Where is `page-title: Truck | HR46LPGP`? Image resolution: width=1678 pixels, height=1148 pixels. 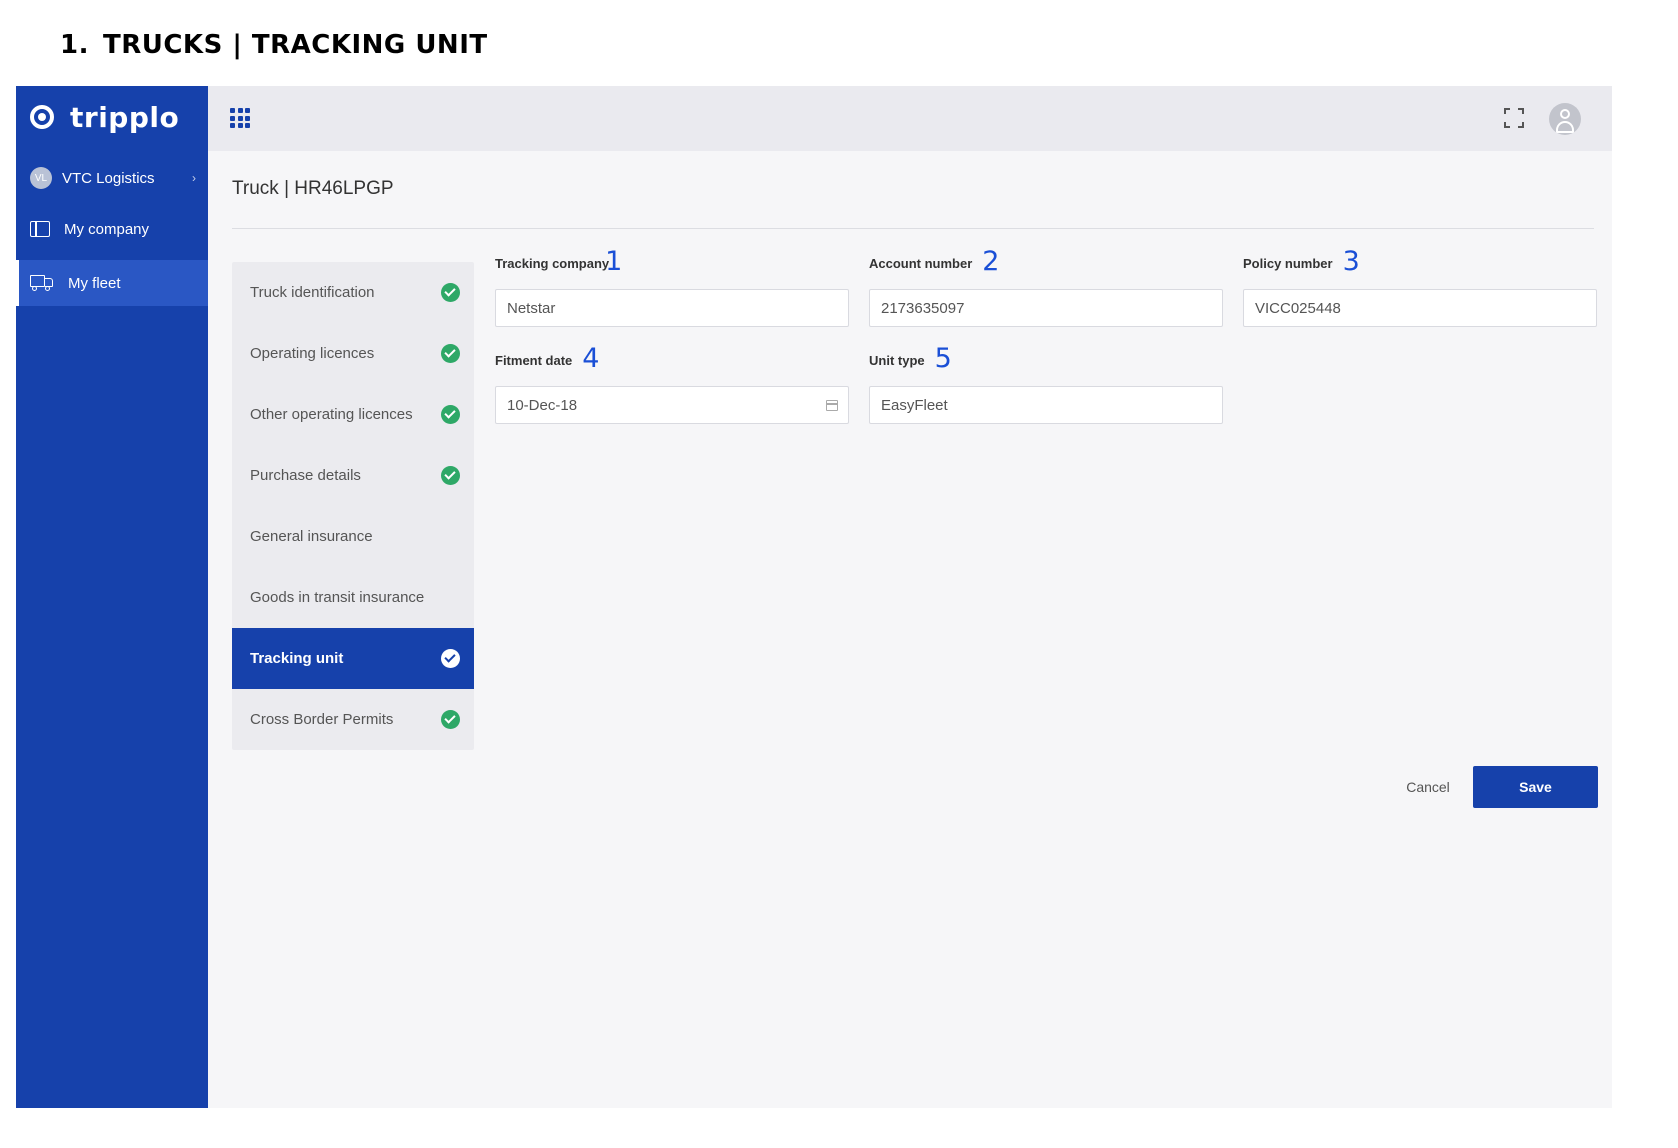 page-title: Truck | HR46LPGP is located at coordinates (313, 188).